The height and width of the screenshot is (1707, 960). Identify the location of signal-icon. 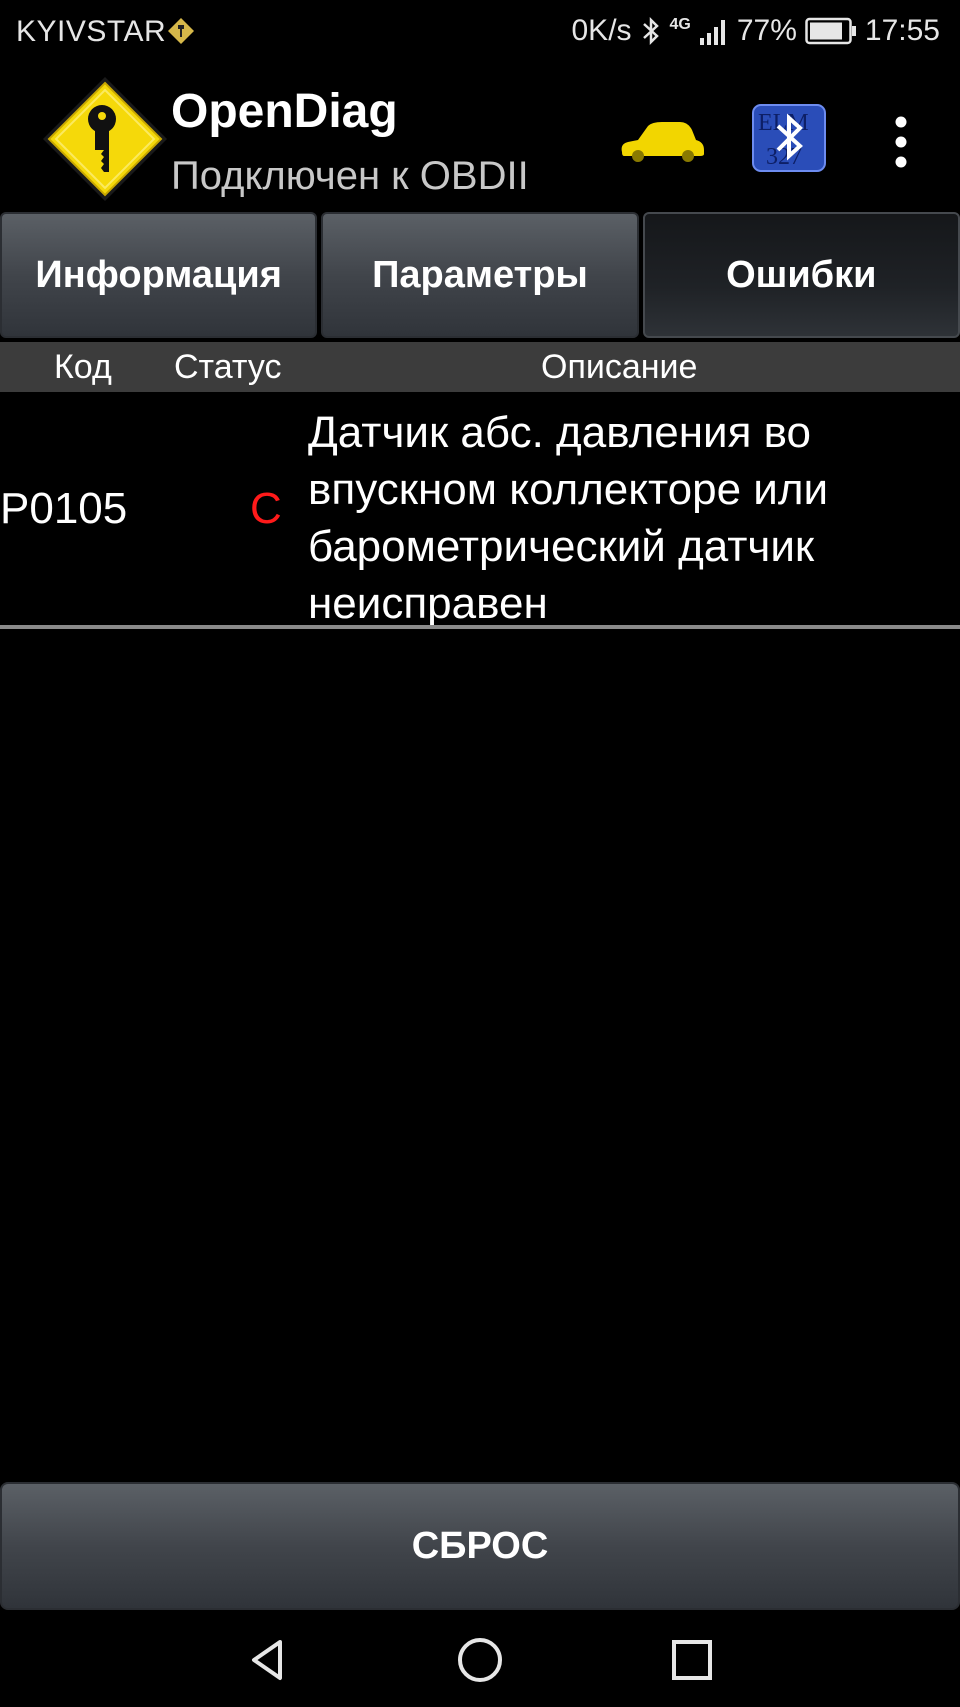
(712, 32).